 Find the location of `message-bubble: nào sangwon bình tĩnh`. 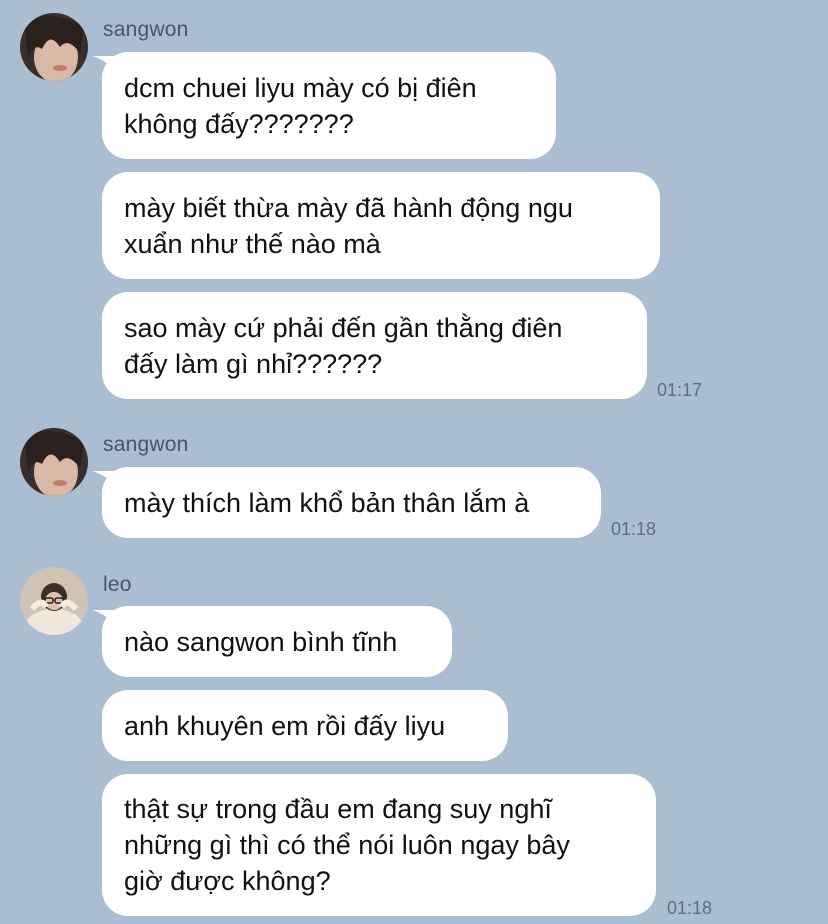

message-bubble: nào sangwon bình tĩnh is located at coordinates (277, 641).